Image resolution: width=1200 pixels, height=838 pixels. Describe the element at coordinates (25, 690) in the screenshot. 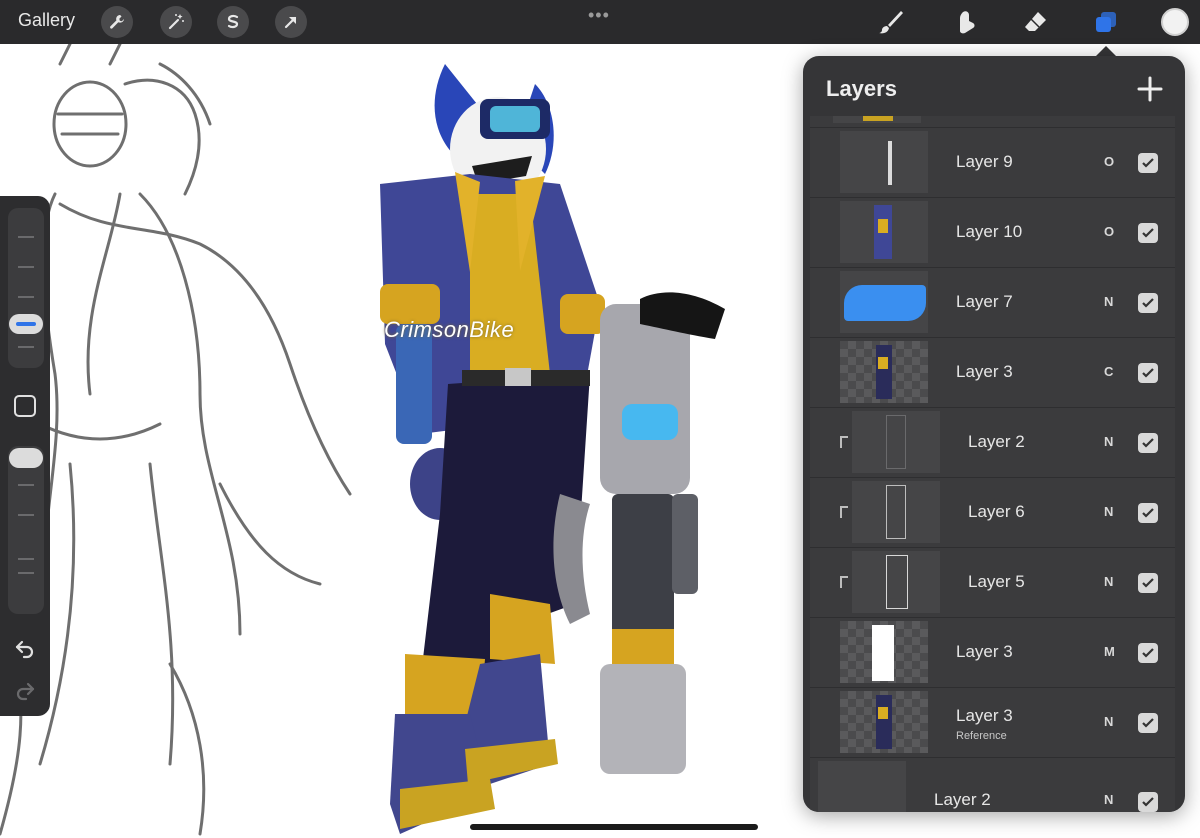

I see `redo-icon` at that location.